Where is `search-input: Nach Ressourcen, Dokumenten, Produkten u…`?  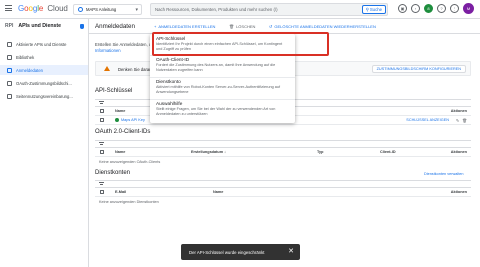
search-input: Nach Ressourcen, Dokumenten, Produkten u… is located at coordinates (269, 9).